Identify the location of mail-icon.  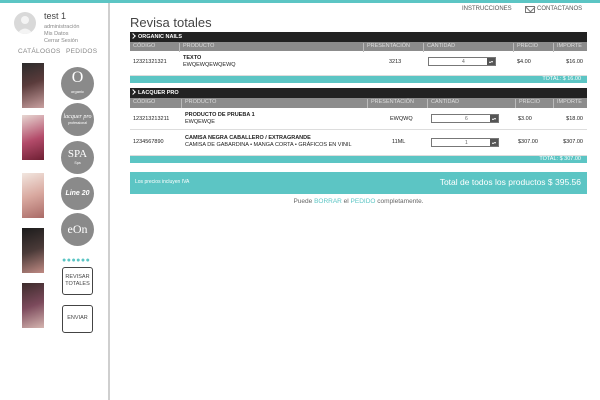
(530, 9).